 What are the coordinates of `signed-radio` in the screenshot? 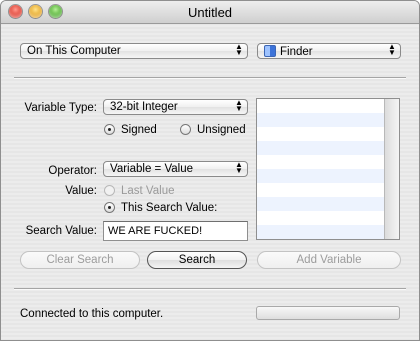 It's located at (109, 129).